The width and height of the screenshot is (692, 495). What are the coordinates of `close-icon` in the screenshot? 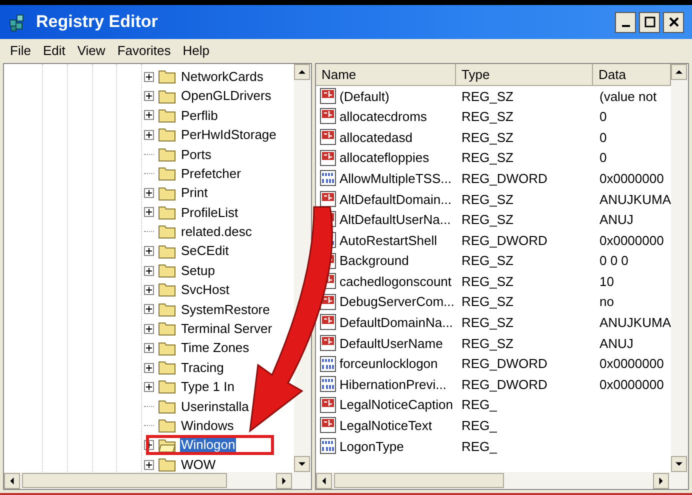 It's located at (674, 22).